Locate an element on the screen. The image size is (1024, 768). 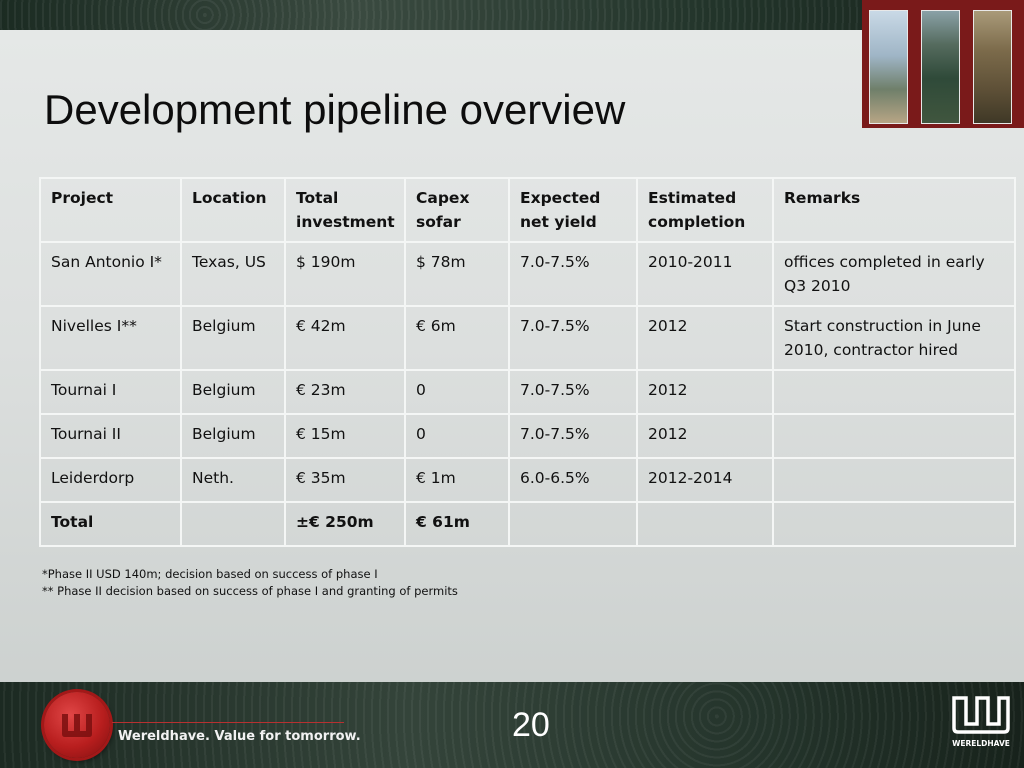
tagline-rule is located at coordinates (228, 722).